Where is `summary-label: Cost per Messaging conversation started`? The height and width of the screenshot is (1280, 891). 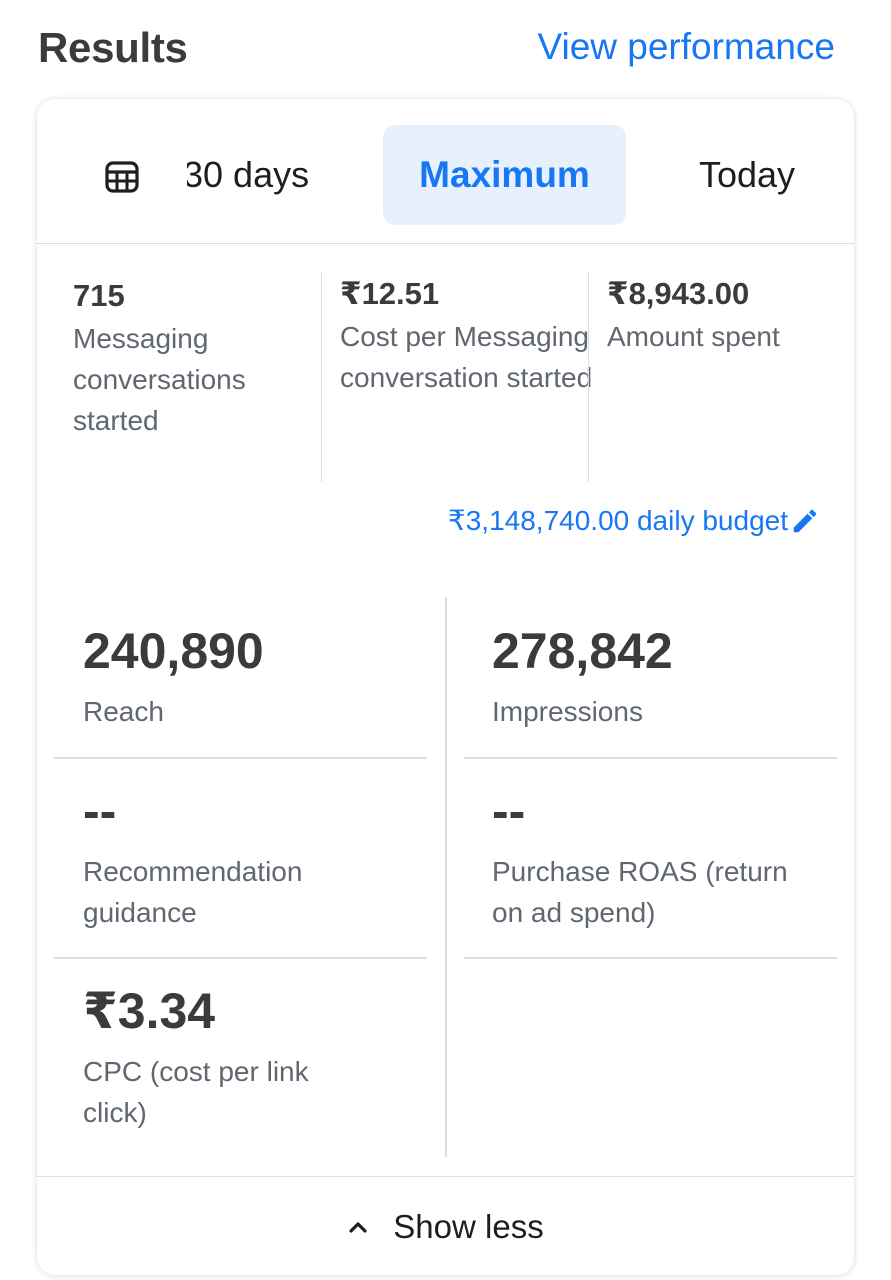 summary-label: Cost per Messaging conversation started is located at coordinates (466, 357).